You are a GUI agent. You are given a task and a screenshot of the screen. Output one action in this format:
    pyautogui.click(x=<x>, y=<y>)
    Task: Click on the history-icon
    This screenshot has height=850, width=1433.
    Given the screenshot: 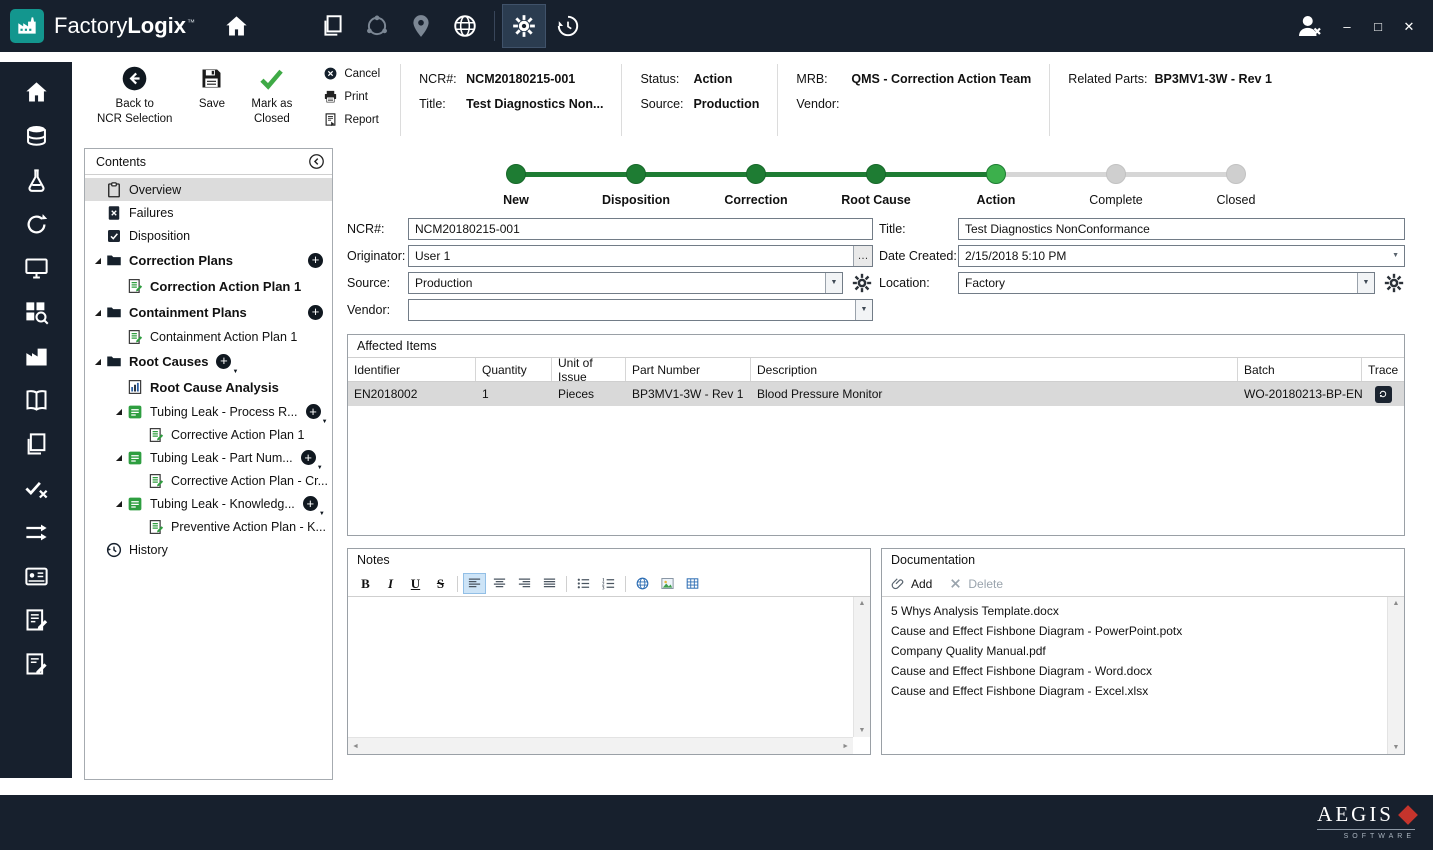 What is the action you would take?
    pyautogui.click(x=568, y=26)
    